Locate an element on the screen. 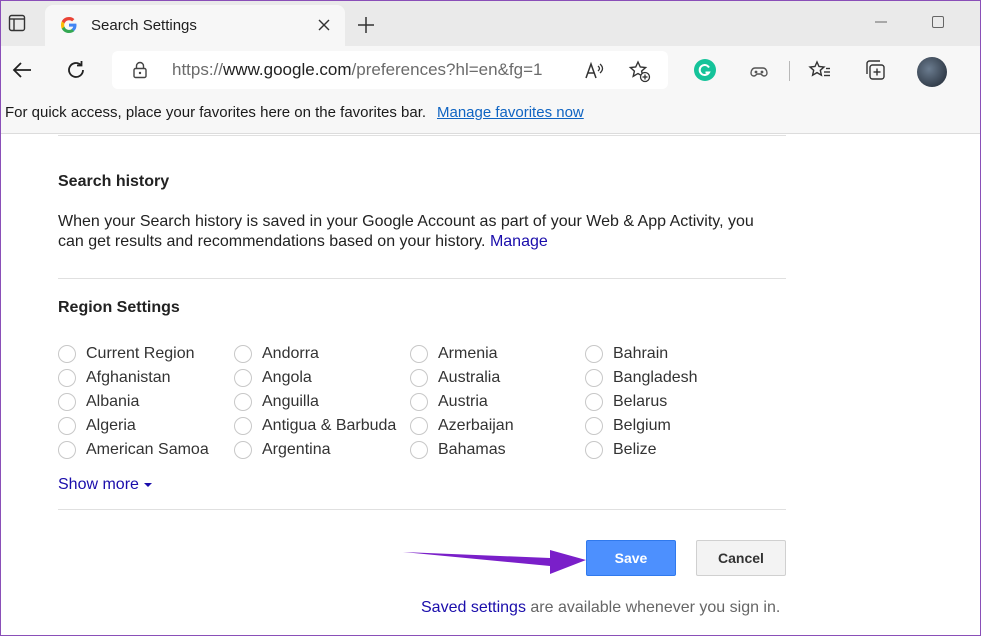 Image resolution: width=981 pixels, height=636 pixels. region-option: Bahrain is located at coordinates (626, 354).